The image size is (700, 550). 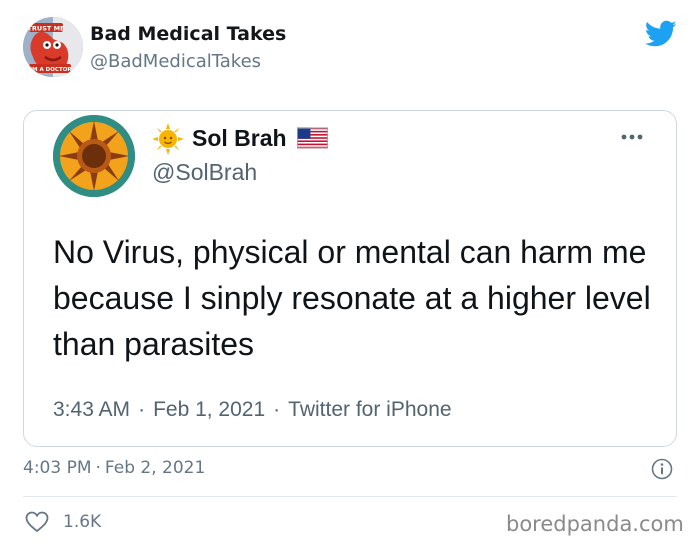 I want to click on avatar-caption-bottom: I'M A DOCTOR, so click(x=50, y=70).